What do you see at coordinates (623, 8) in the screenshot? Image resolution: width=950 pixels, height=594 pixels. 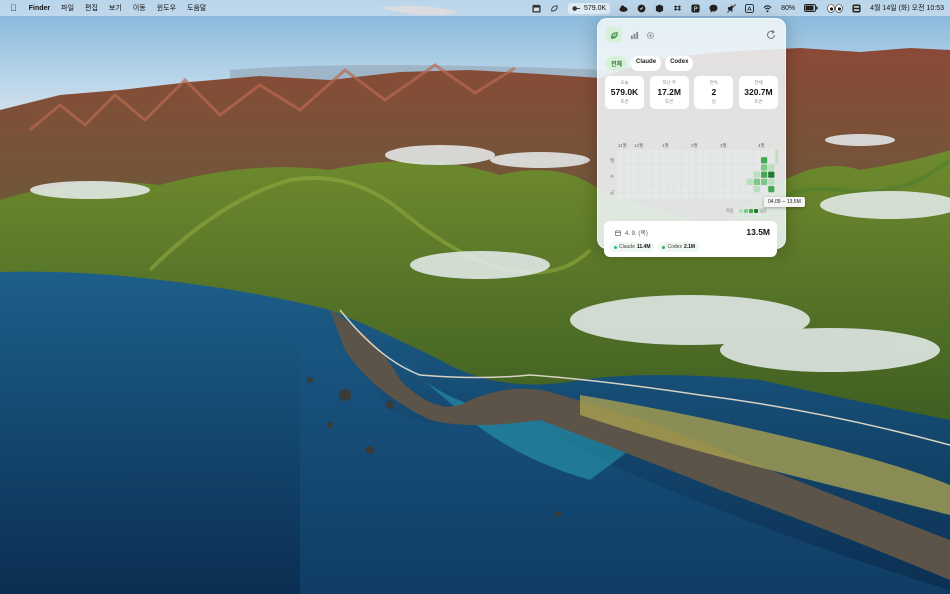 I see `cloud-icon` at bounding box center [623, 8].